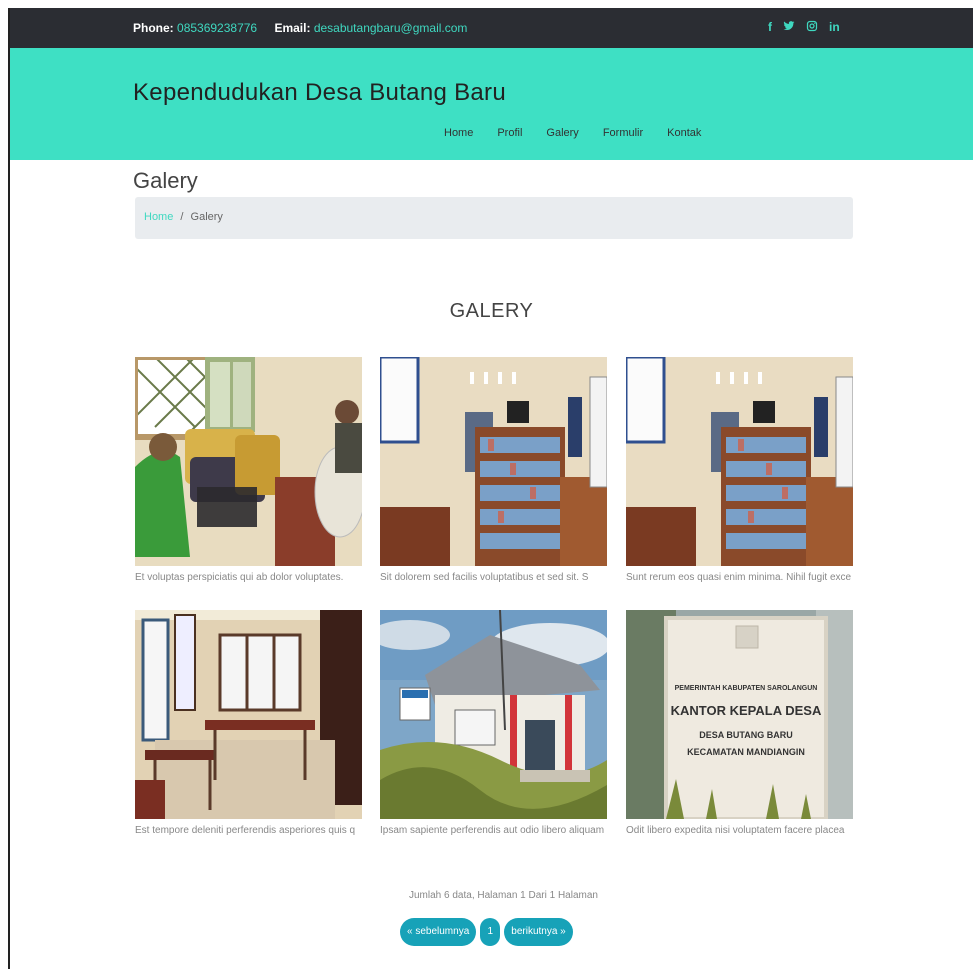 The width and height of the screenshot is (973, 969). What do you see at coordinates (319, 93) in the screenshot?
I see `site-brand: Kependudukan Desa Butang Baru` at bounding box center [319, 93].